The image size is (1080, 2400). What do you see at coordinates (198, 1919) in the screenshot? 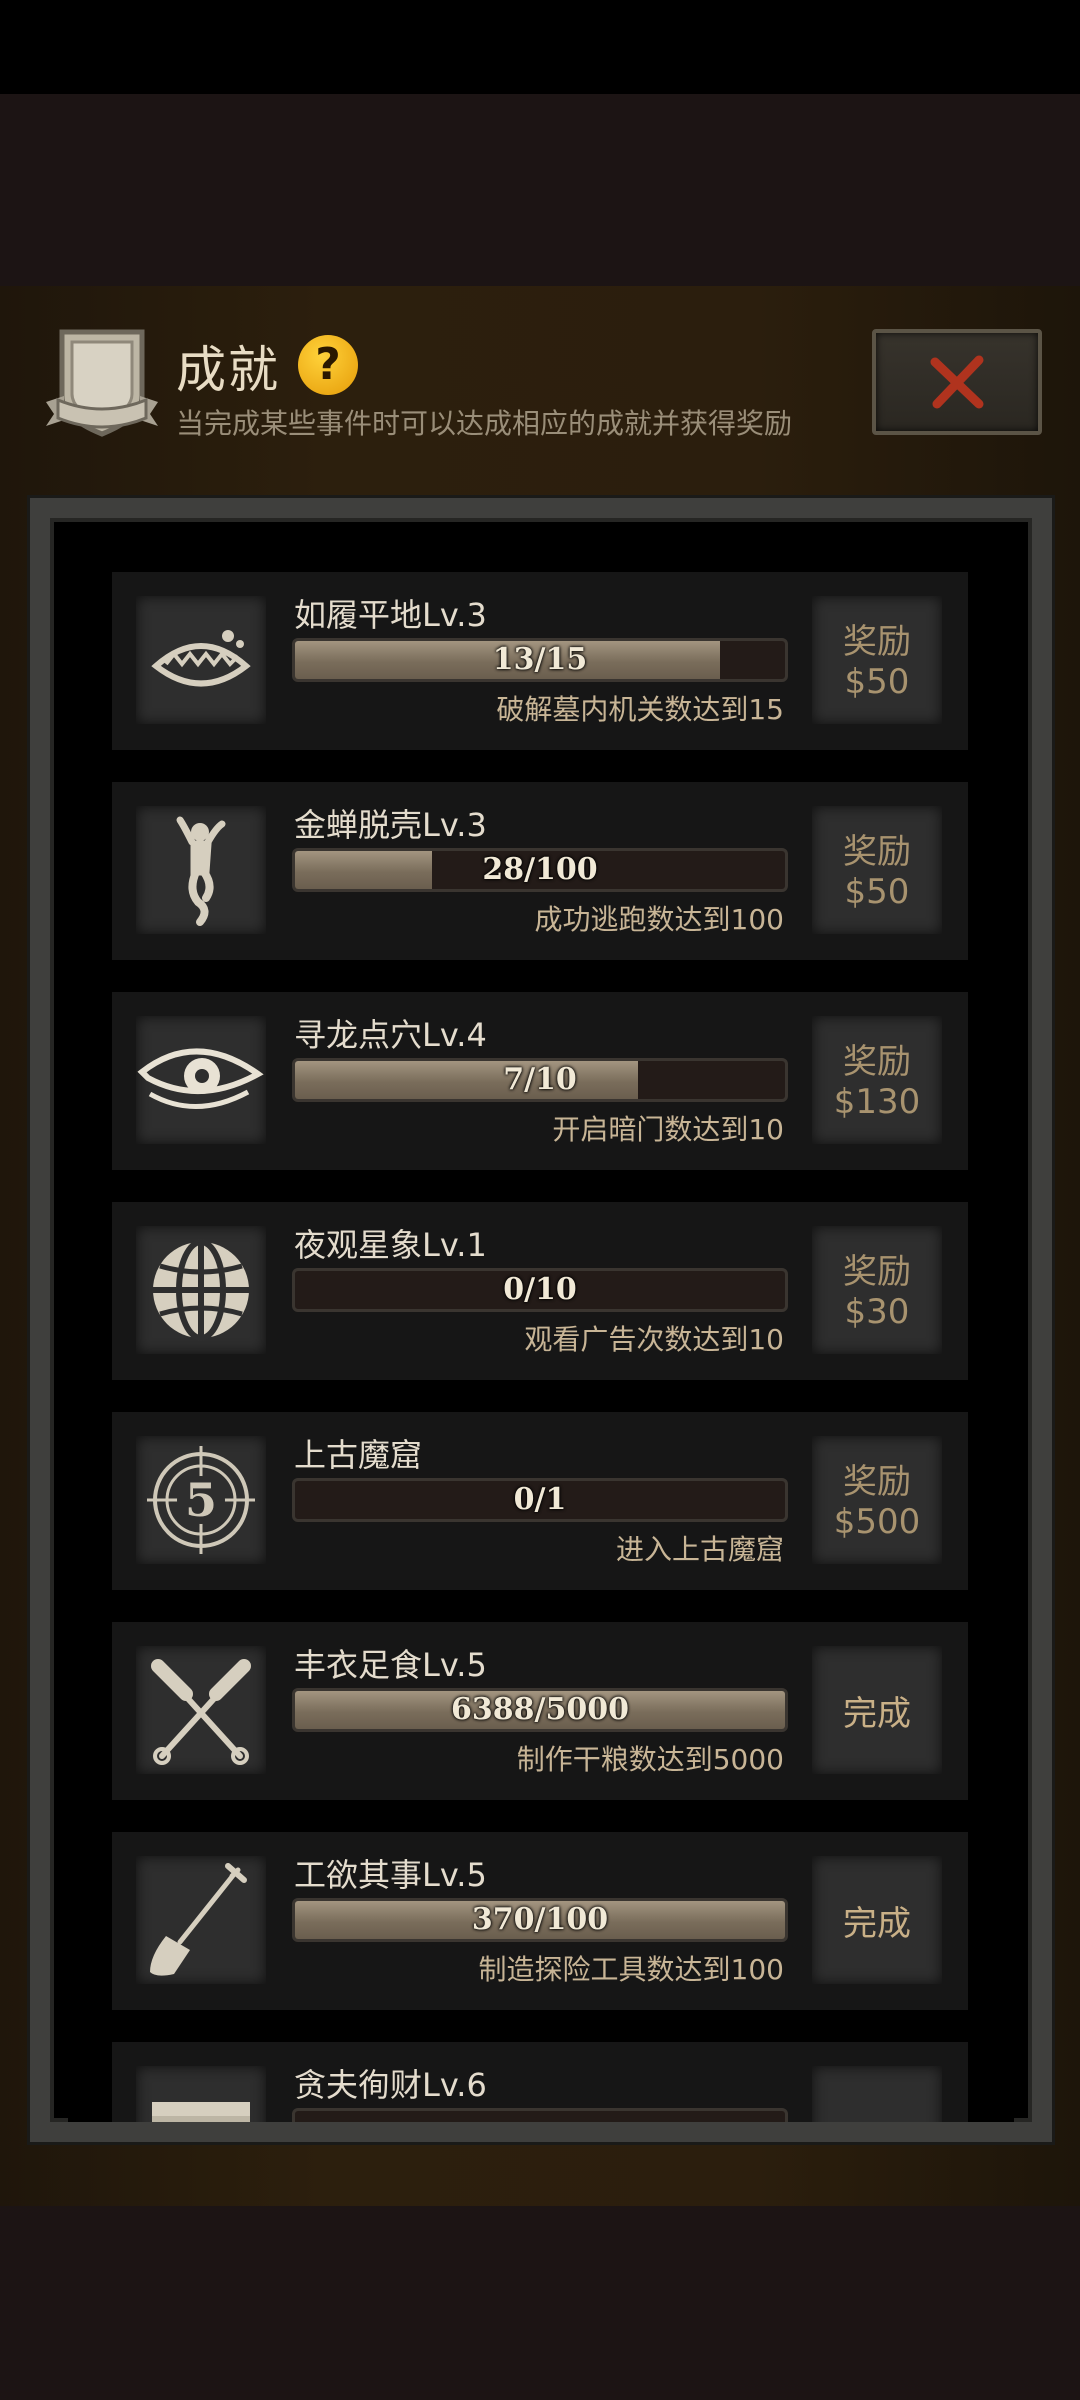
I see `shovel-icon` at bounding box center [198, 1919].